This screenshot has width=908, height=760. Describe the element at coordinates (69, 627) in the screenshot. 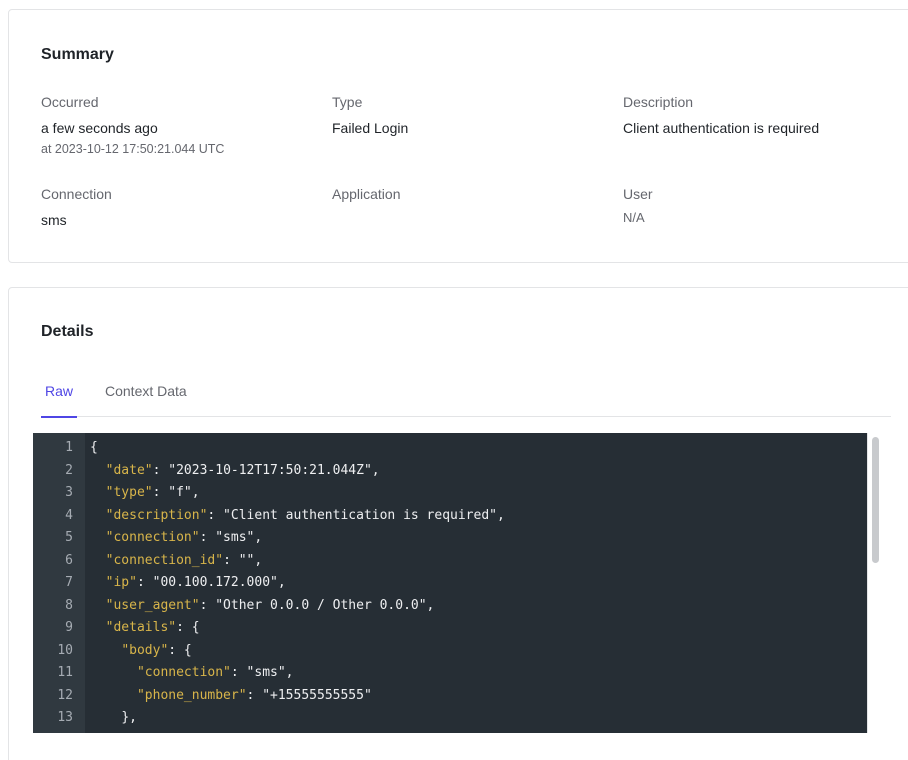

I see `line-number: 9` at that location.